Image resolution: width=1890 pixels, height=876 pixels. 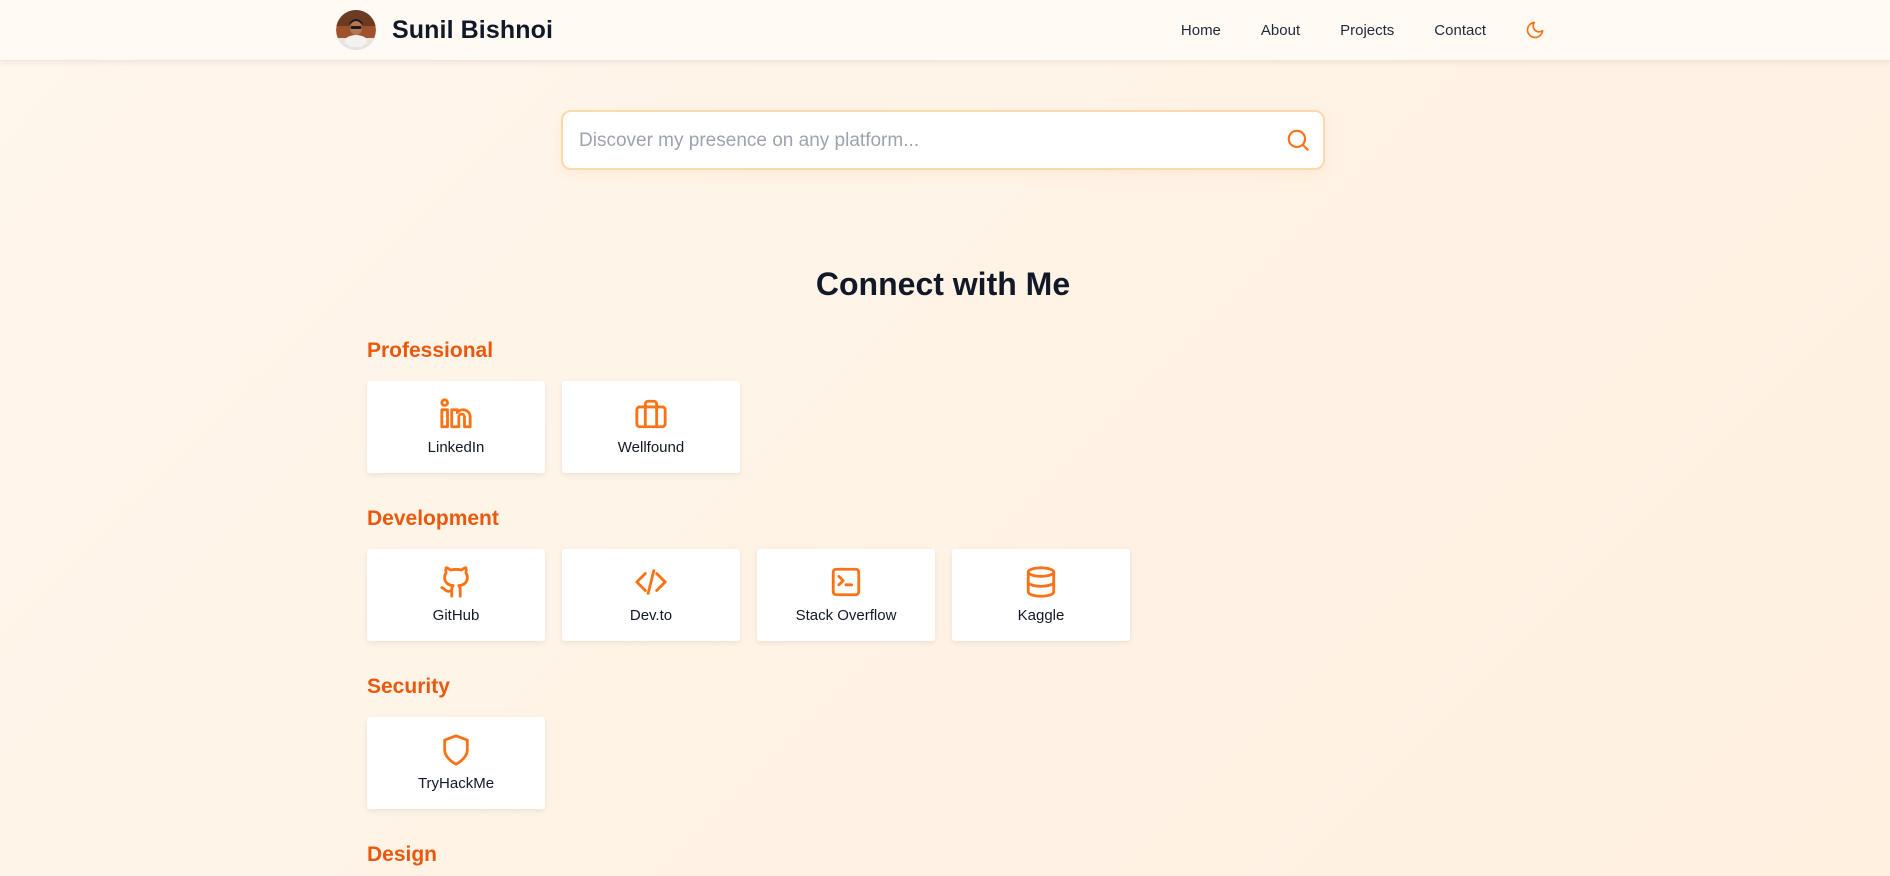 What do you see at coordinates (924, 141) in the screenshot?
I see `search-input` at bounding box center [924, 141].